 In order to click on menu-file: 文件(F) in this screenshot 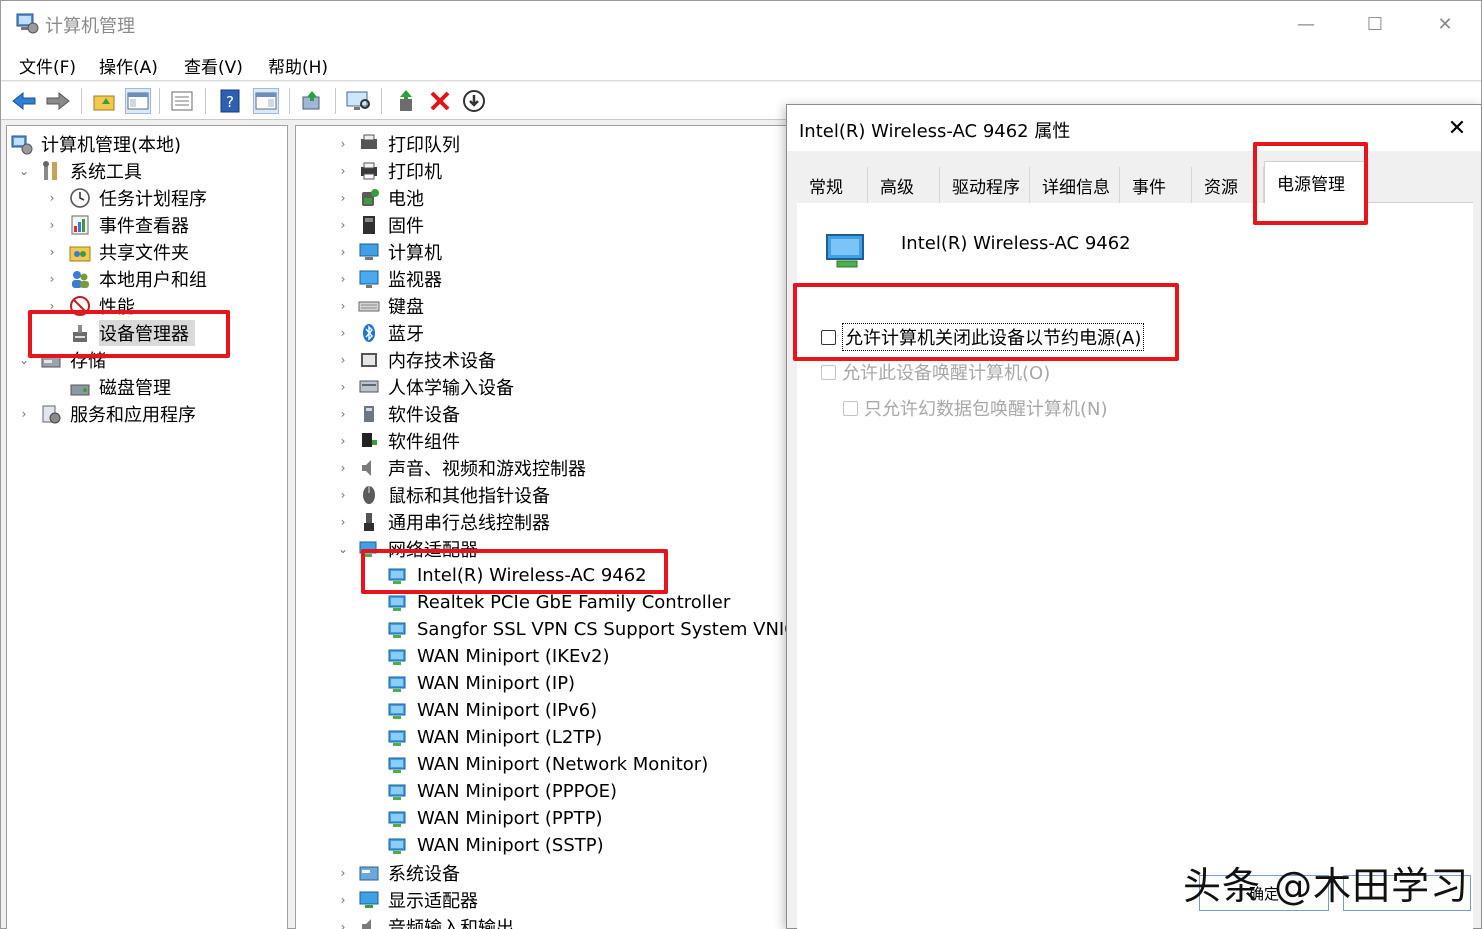, I will do `click(47, 65)`.